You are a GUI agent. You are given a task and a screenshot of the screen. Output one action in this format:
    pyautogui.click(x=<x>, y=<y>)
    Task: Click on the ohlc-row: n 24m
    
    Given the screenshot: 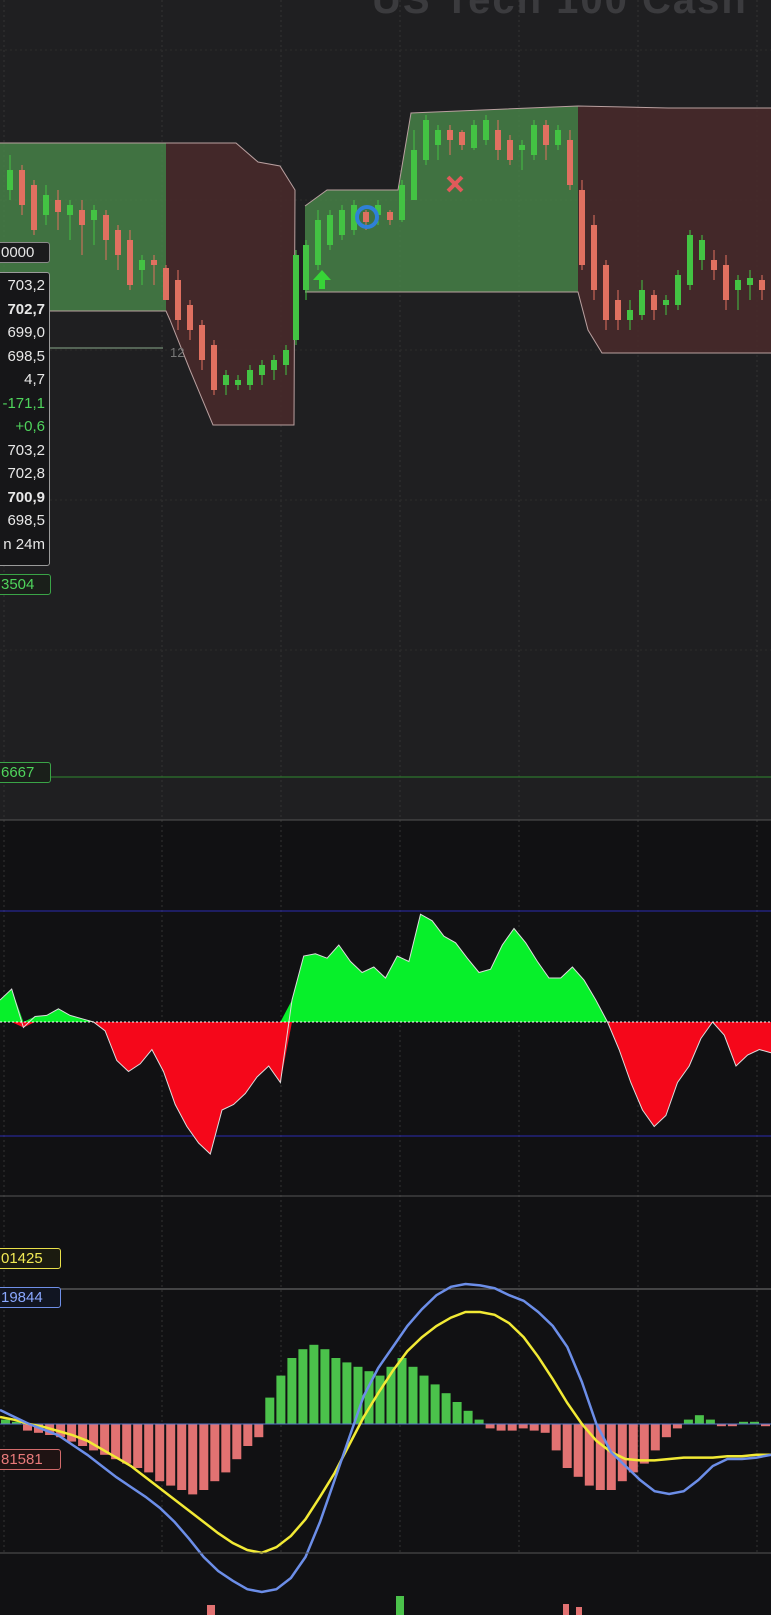 What is the action you would take?
    pyautogui.click(x=24, y=544)
    